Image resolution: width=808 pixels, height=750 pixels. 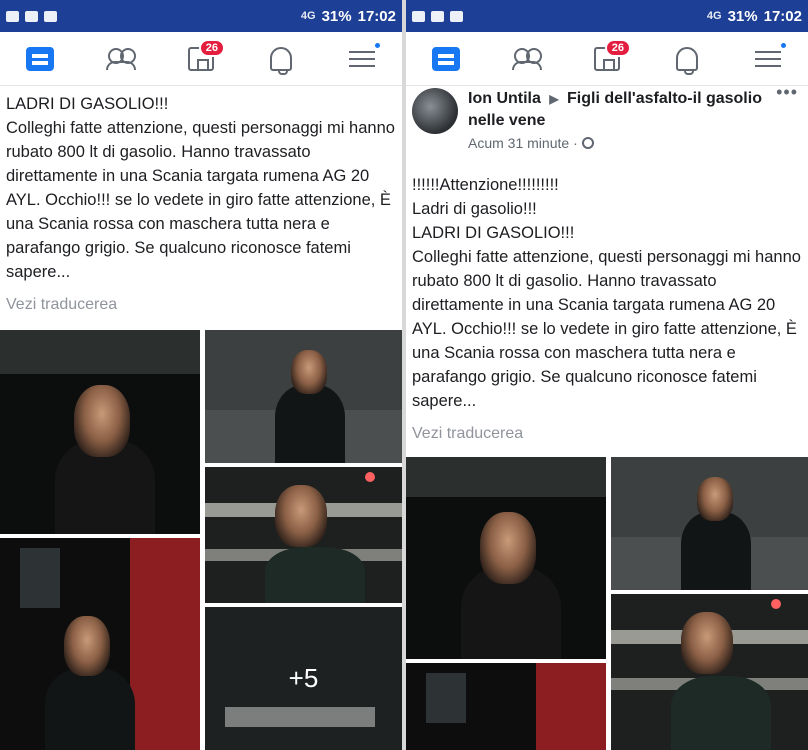 I want to click on globe-icon, so click(x=587, y=143).